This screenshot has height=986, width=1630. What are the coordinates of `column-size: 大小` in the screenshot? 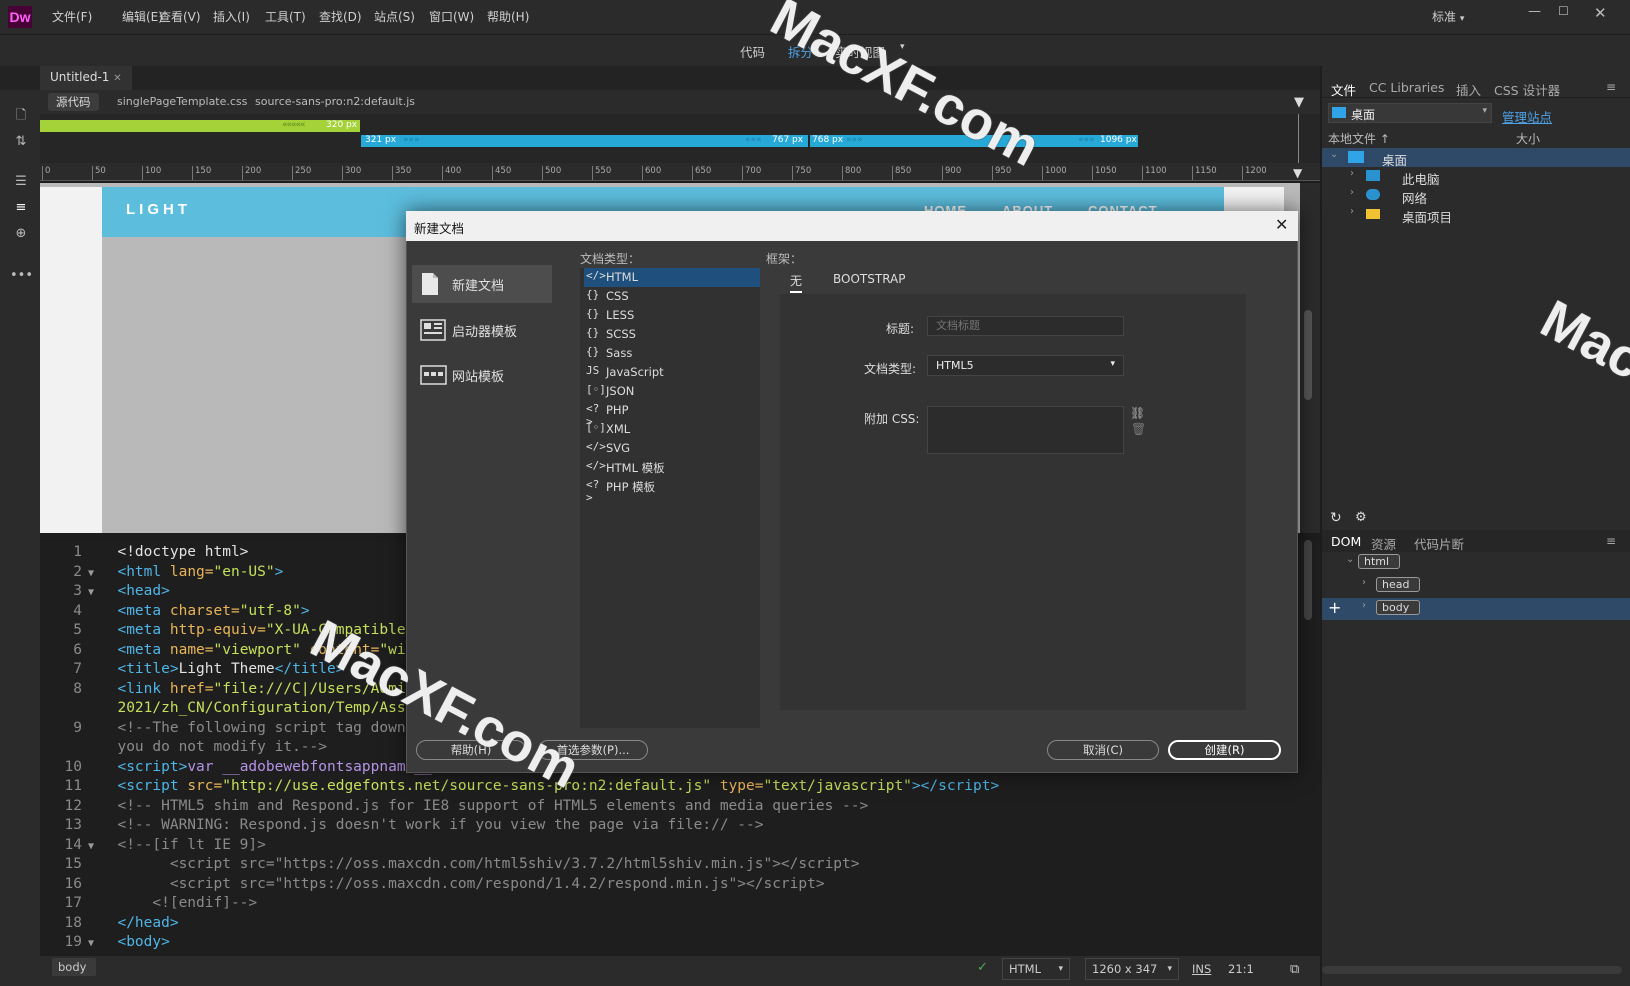 It's located at (1528, 138).